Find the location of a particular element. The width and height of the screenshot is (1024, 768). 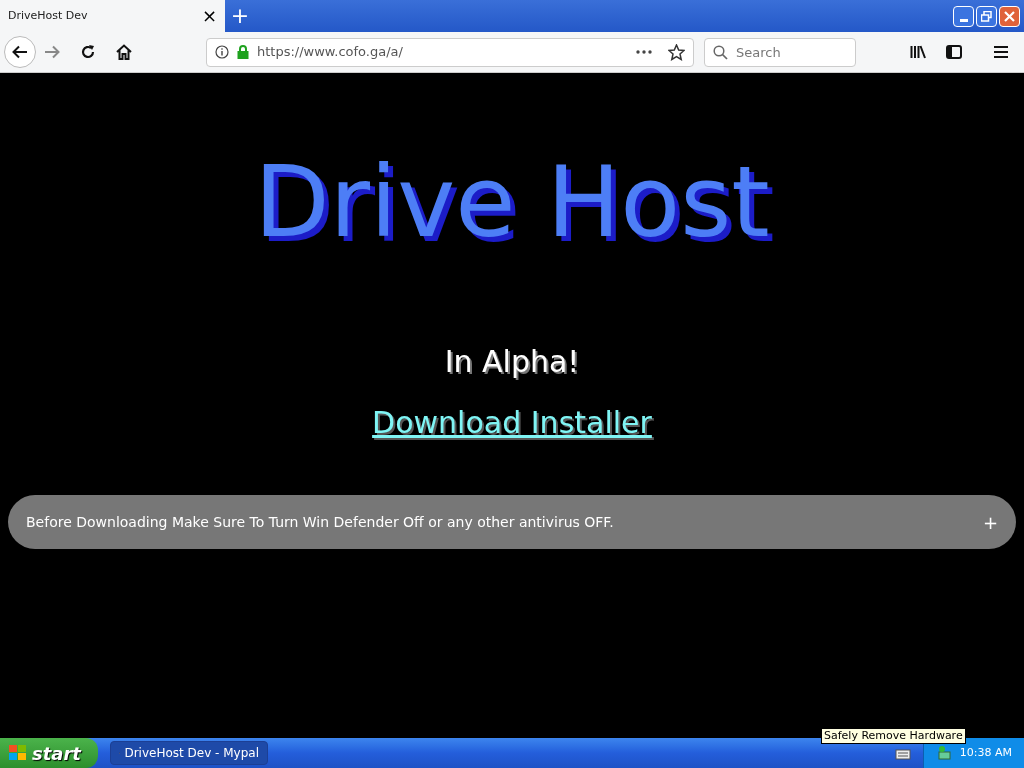

bookmark-star-icon is located at coordinates (676, 52).